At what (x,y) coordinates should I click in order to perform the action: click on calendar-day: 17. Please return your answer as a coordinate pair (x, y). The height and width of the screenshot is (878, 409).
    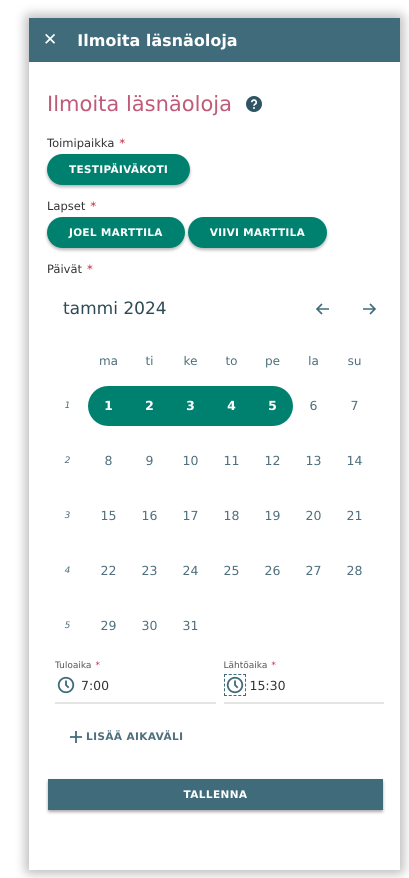
    Looking at the image, I should click on (190, 516).